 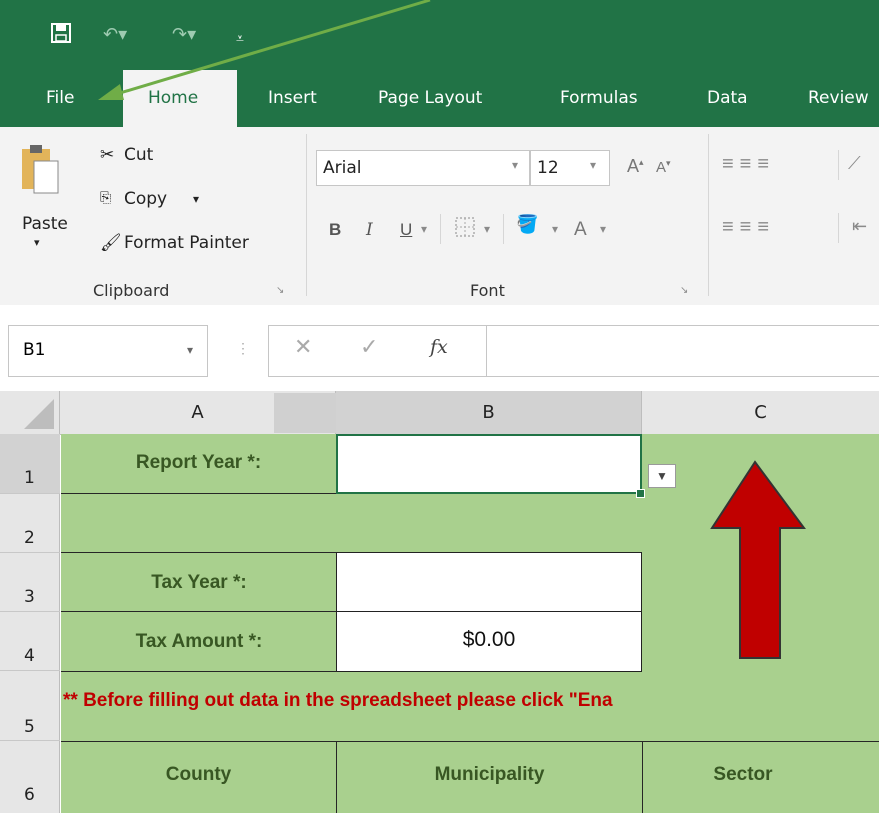 What do you see at coordinates (199, 552) in the screenshot?
I see `row3-top-border` at bounding box center [199, 552].